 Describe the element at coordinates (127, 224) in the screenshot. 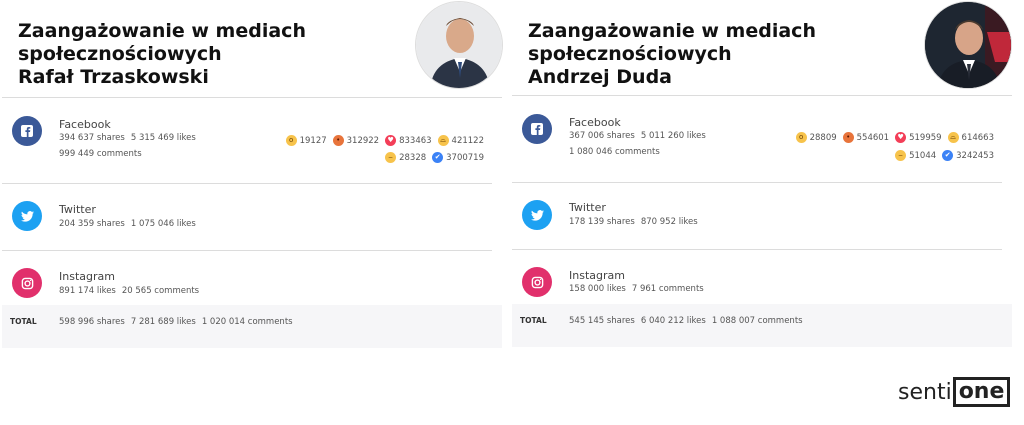

I see `twitter-stats: 204 359 shares 1 075 046 likes` at that location.